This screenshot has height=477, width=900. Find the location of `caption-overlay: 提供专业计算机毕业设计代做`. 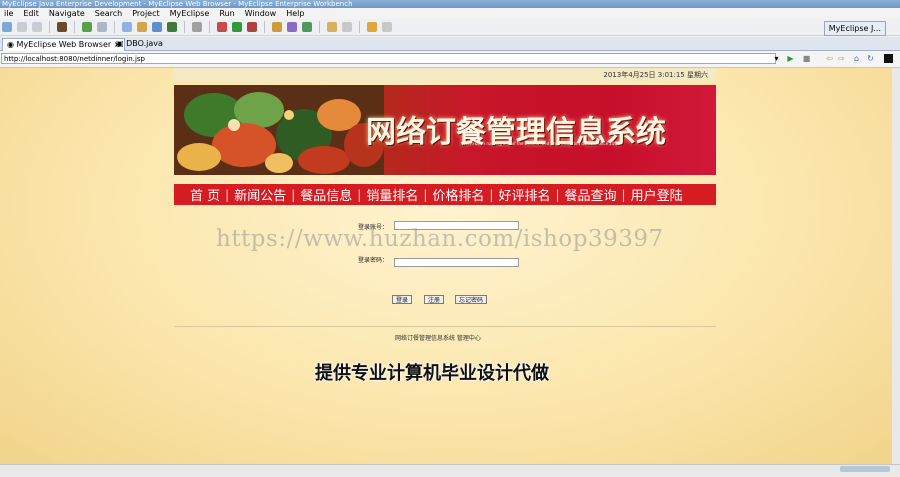

caption-overlay: 提供专业计算机毕业设计代做 is located at coordinates (432, 373).